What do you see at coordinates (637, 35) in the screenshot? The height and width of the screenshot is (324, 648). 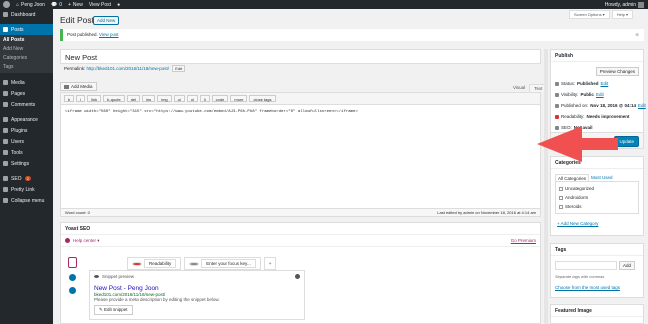 I see `dismiss-icon: ⊗` at bounding box center [637, 35].